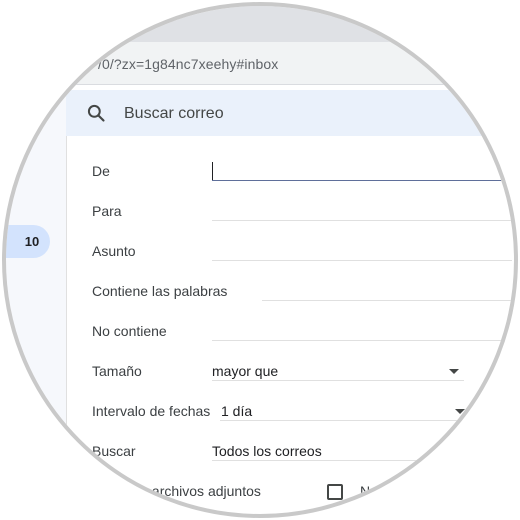 The image size is (520, 520). What do you see at coordinates (96, 113) in the screenshot?
I see `search-icon` at bounding box center [96, 113].